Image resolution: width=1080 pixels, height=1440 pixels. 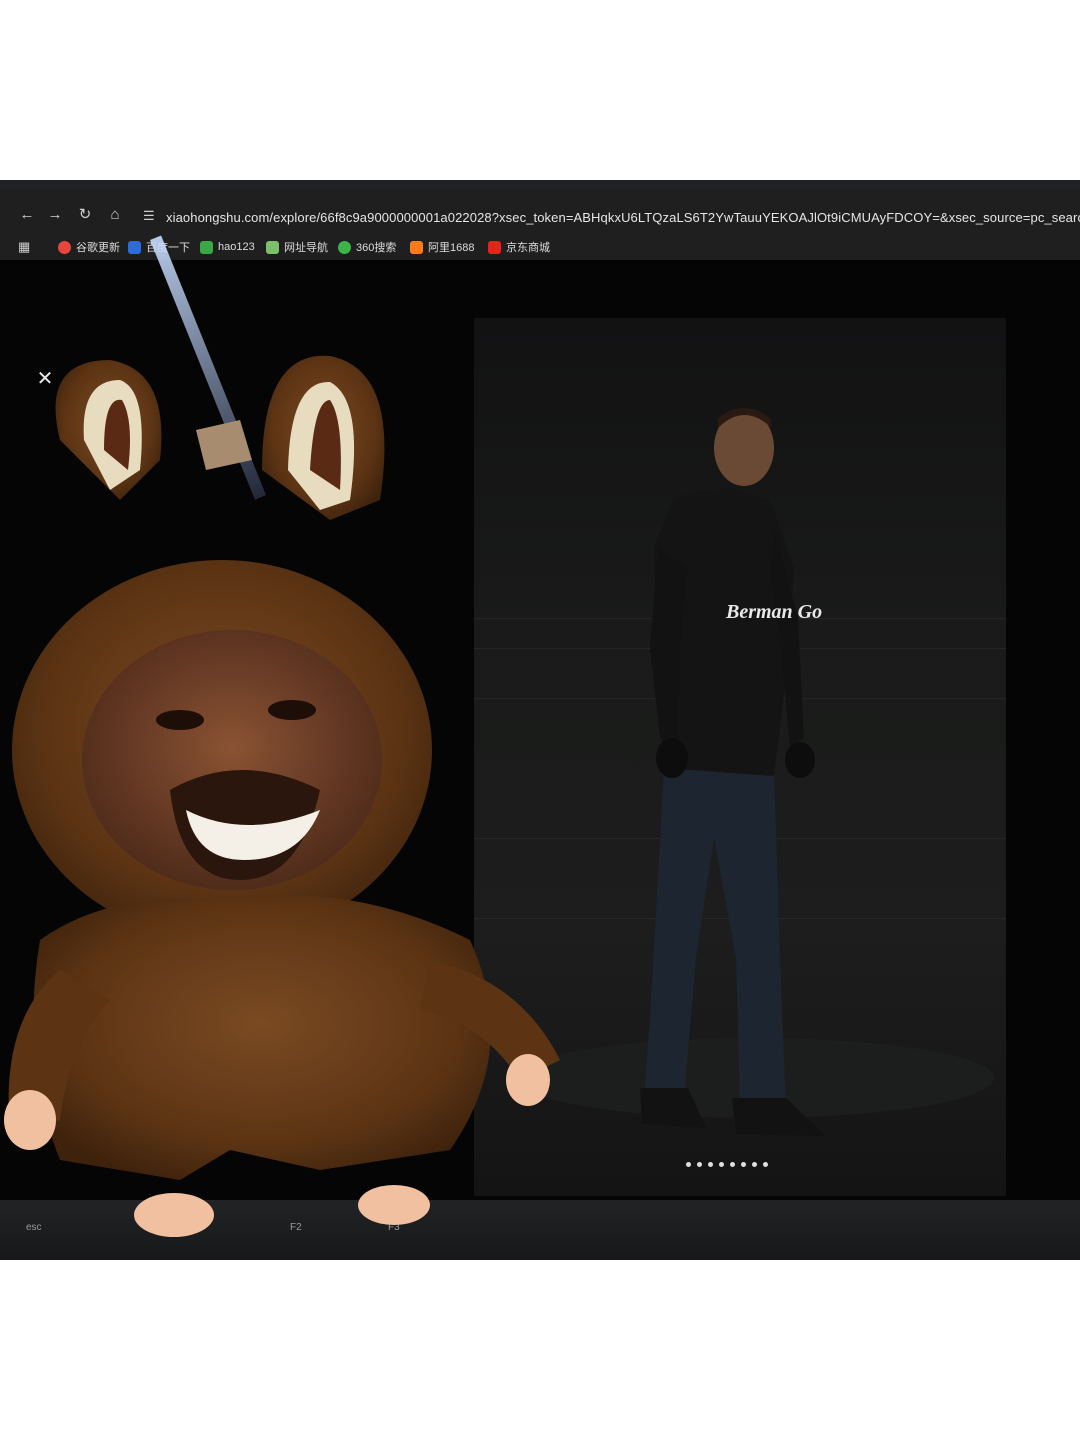 I want to click on bookmark-6: 京东商城, so click(x=519, y=247).